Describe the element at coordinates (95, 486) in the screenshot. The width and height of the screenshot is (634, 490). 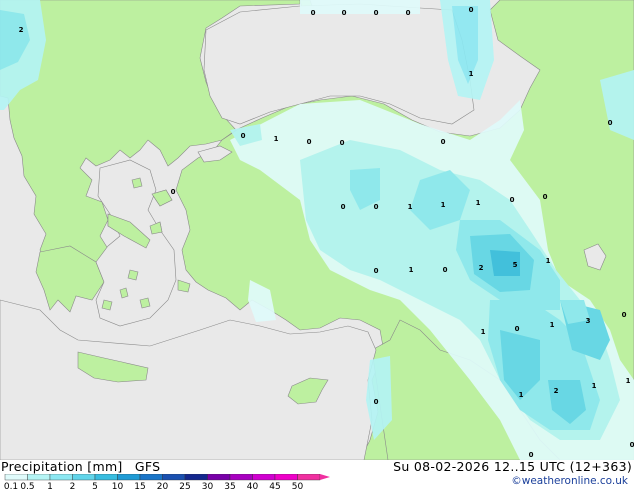
I see `scale-tick-label: 5` at that location.